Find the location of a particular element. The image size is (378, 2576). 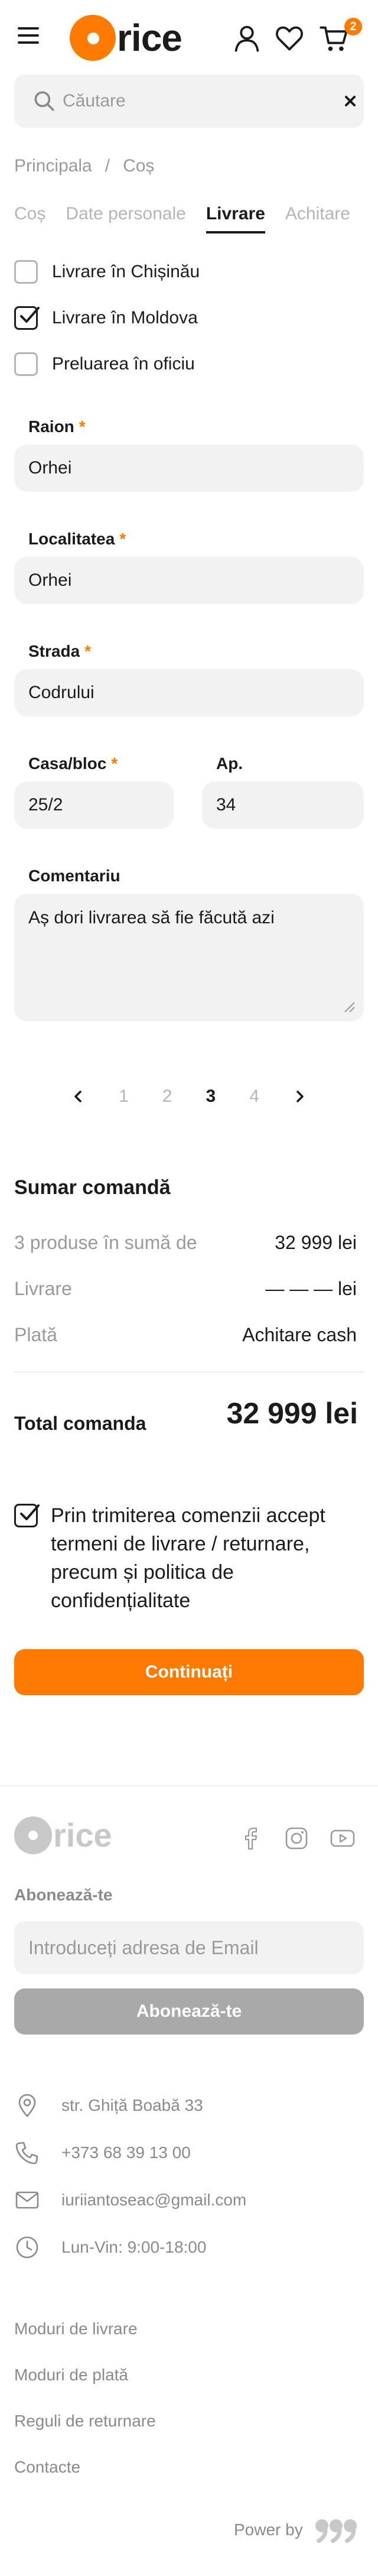

strada-field: Codrului is located at coordinates (189, 692).